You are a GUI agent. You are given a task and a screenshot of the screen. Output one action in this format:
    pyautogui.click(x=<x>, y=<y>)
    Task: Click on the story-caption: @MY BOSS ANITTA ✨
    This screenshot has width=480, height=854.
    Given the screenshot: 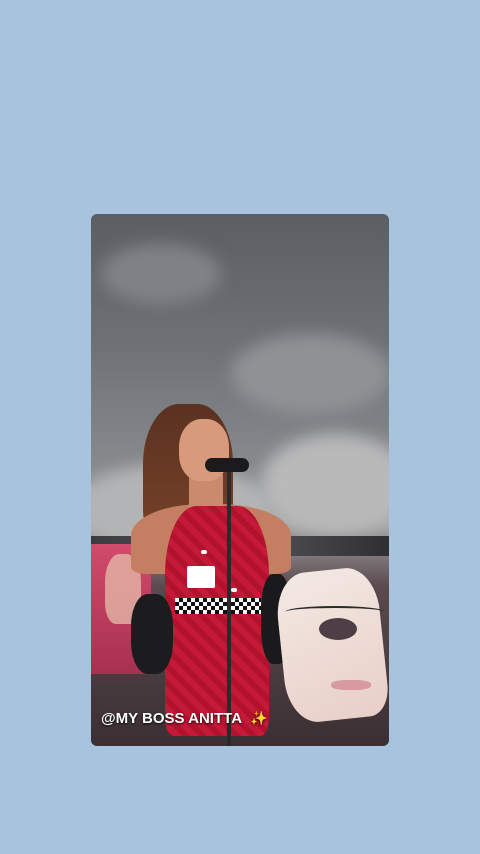 What is the action you would take?
    pyautogui.click(x=184, y=718)
    